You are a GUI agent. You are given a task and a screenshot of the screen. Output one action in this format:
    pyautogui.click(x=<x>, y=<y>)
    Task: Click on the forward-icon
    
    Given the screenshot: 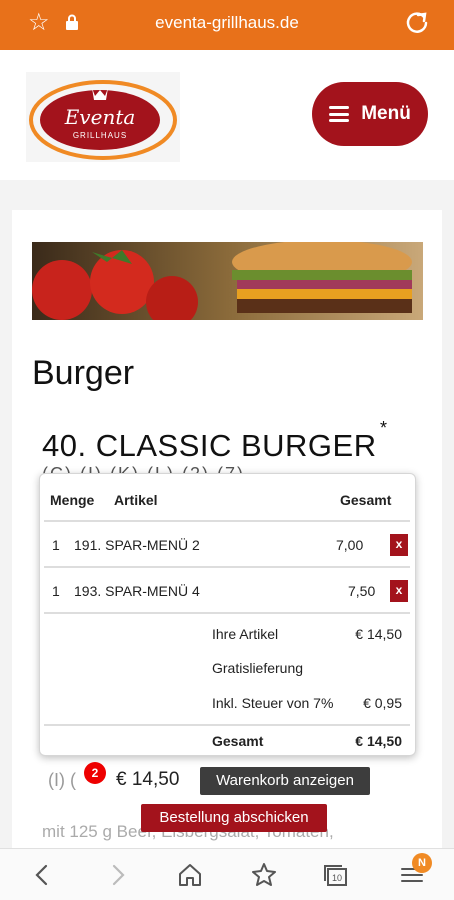 What is the action you would take?
    pyautogui.click(x=118, y=875)
    